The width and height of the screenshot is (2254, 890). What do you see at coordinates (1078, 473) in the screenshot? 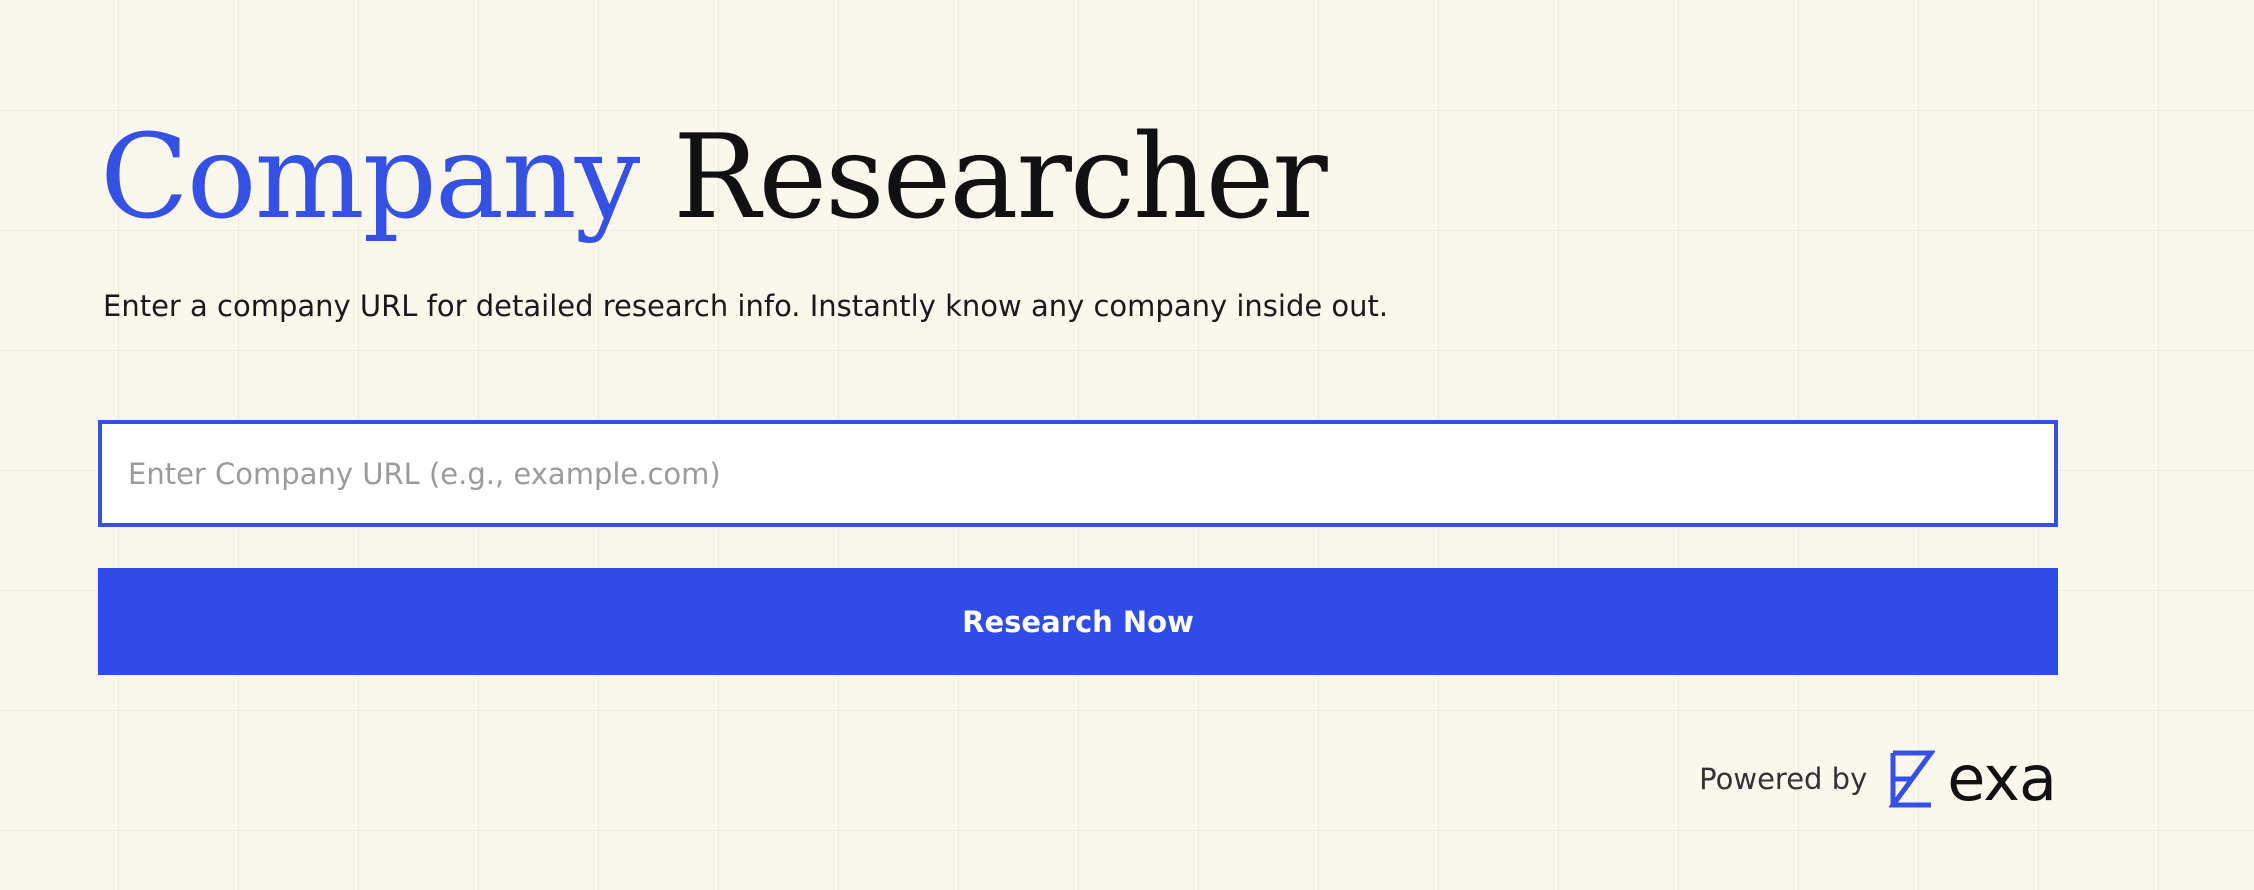
I see `company-url-input` at bounding box center [1078, 473].